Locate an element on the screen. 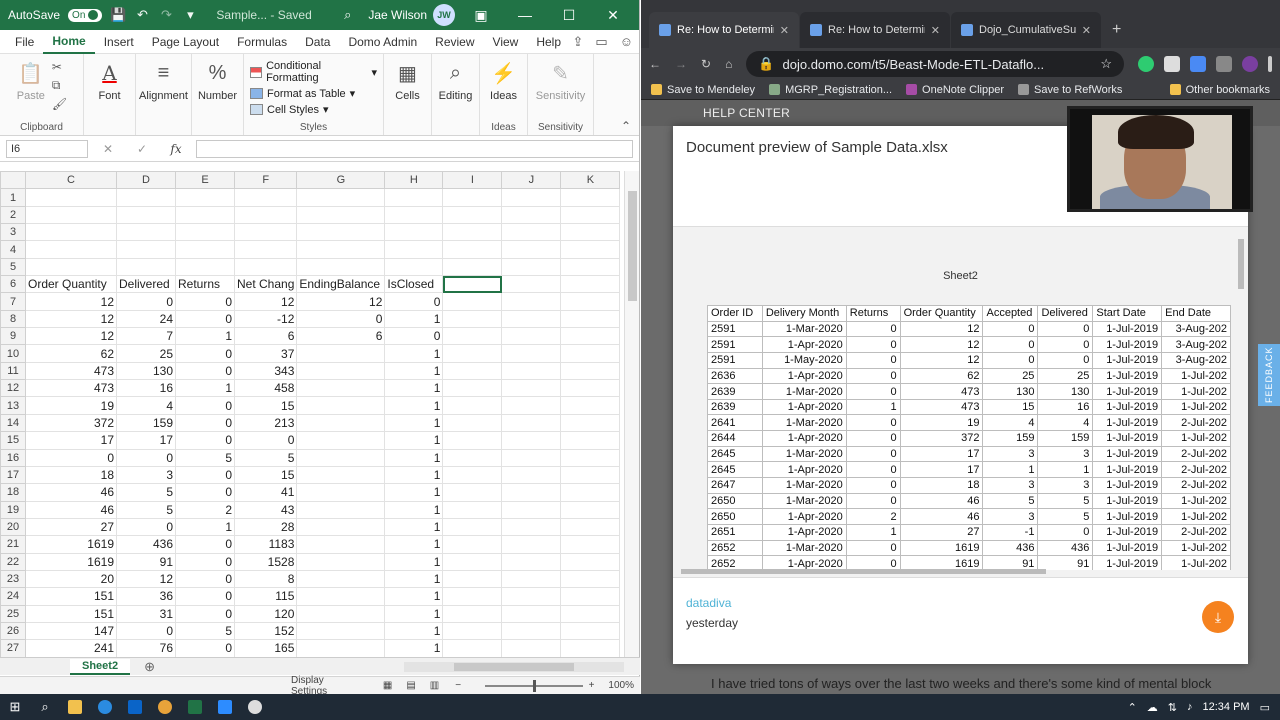 This screenshot has height=720, width=1280. cell: 37 is located at coordinates (265, 353).